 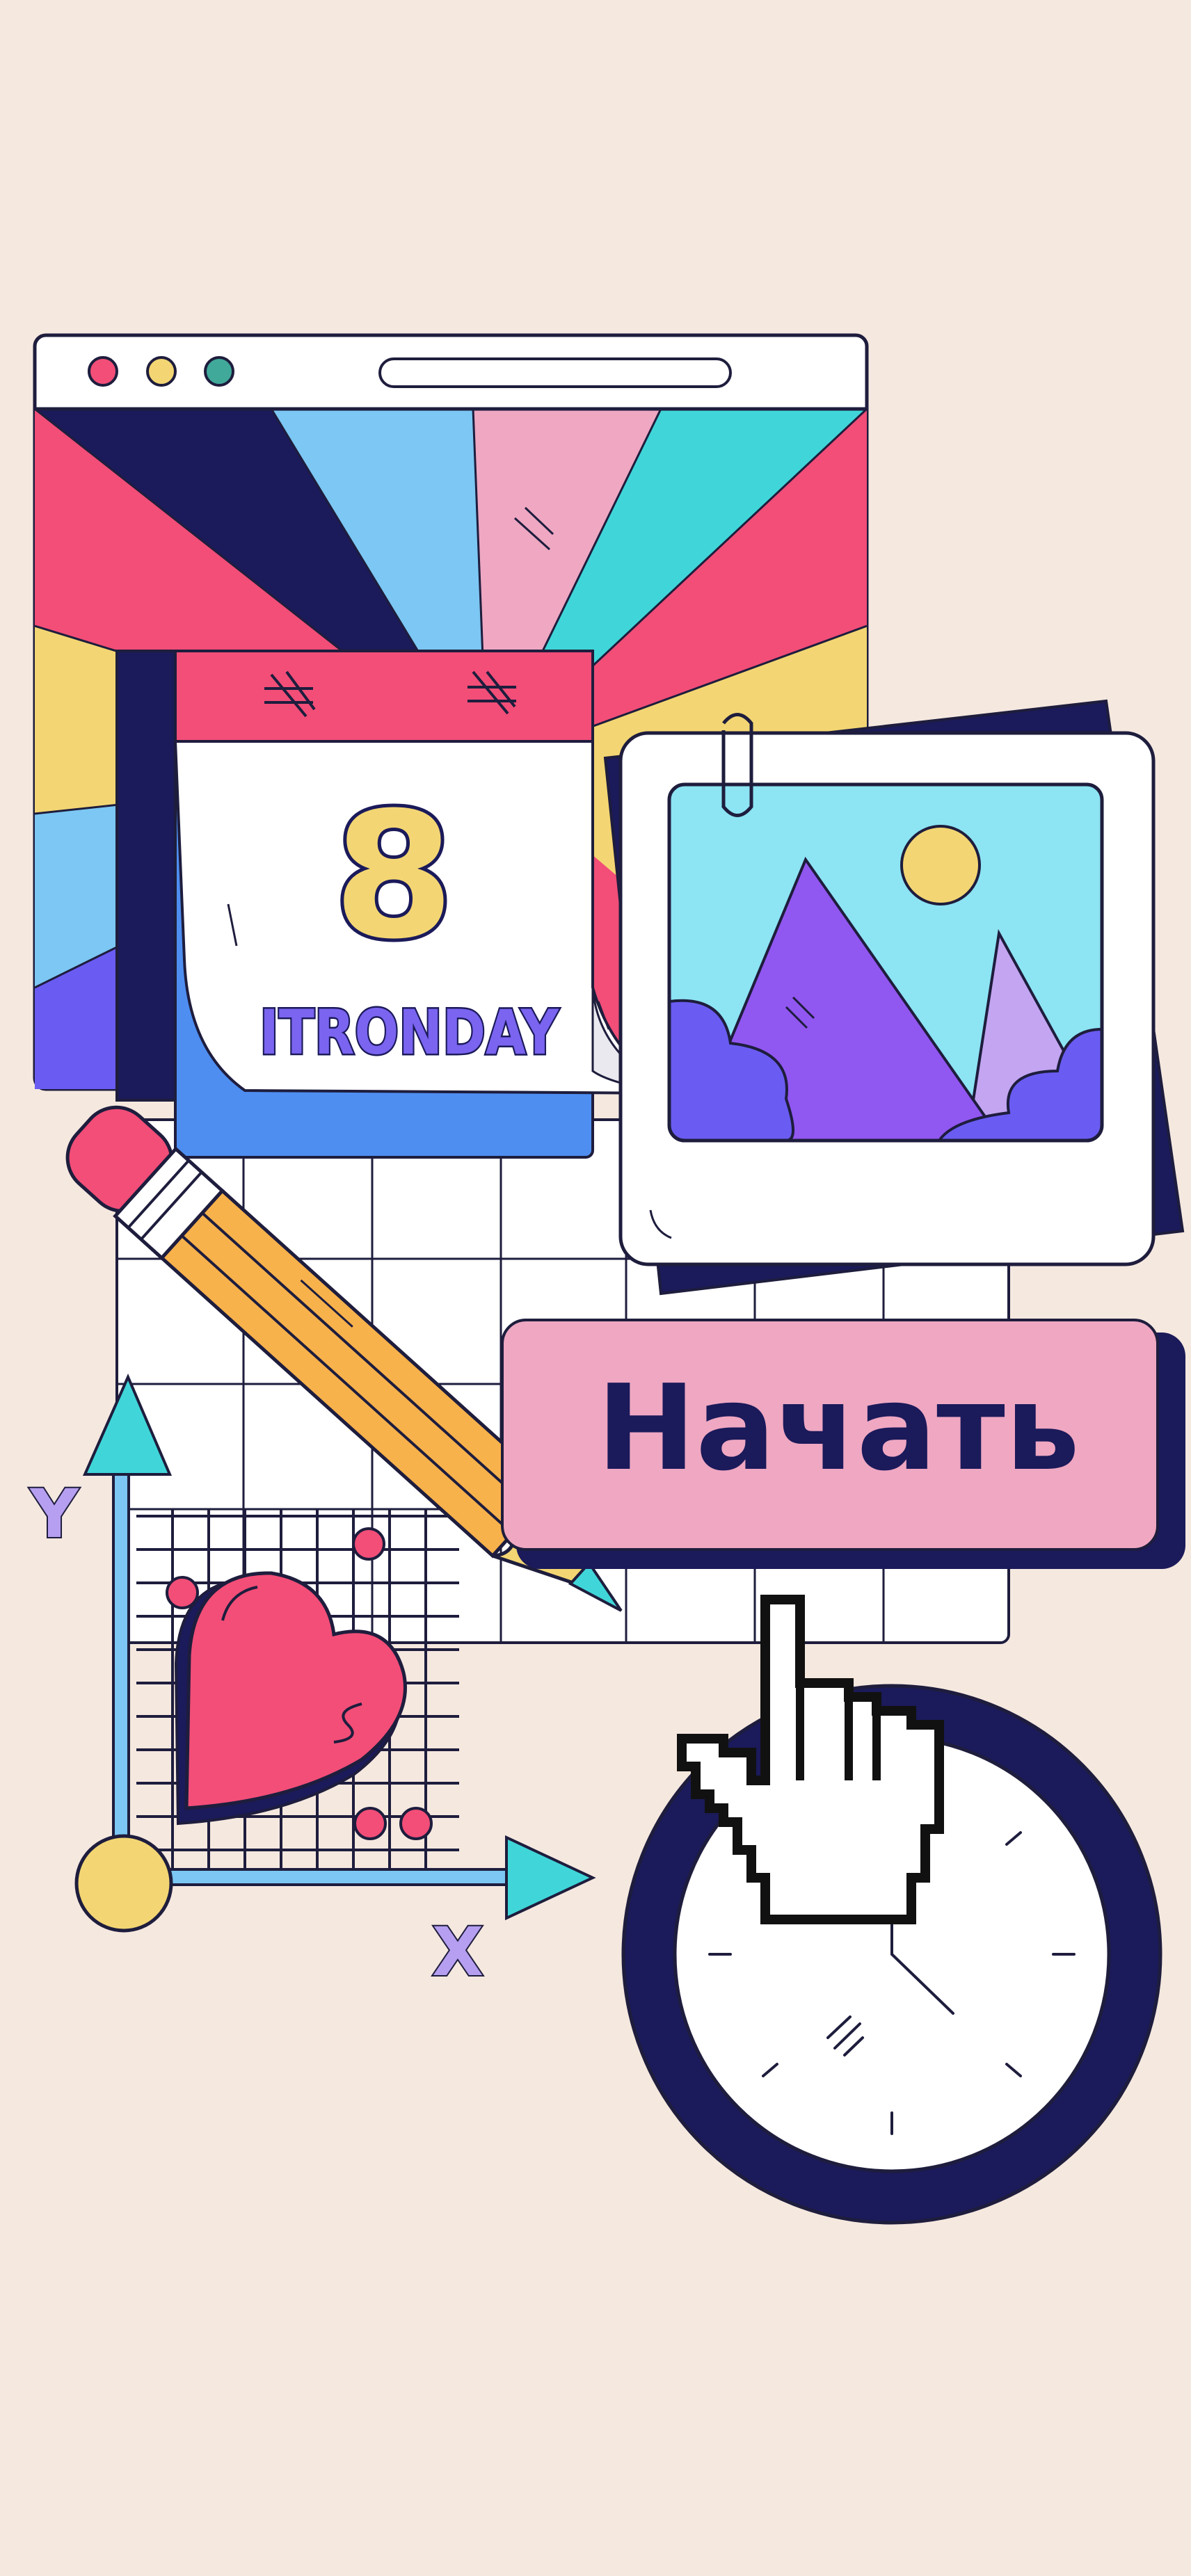 I want to click on start-button: Начать, so click(x=843, y=1444).